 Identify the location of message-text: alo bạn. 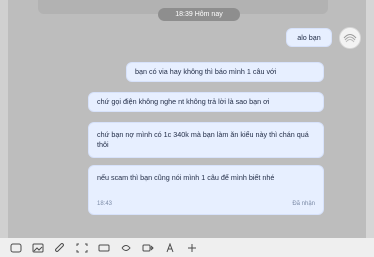
(309, 37).